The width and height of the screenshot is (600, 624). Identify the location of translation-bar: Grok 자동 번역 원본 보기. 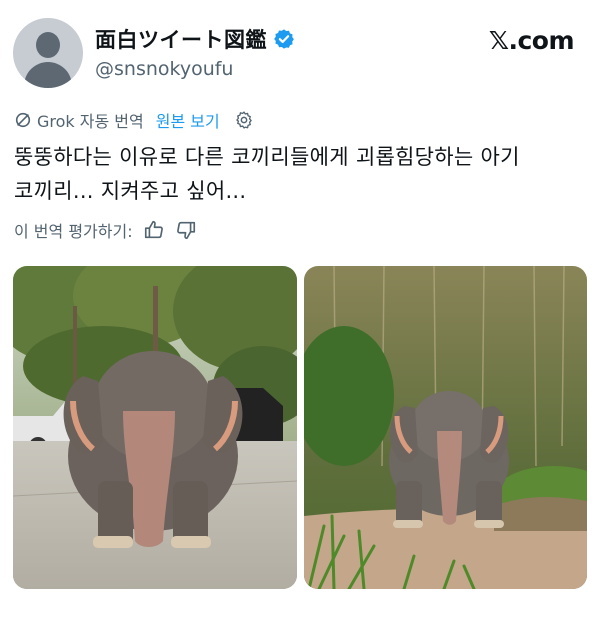
(134, 120).